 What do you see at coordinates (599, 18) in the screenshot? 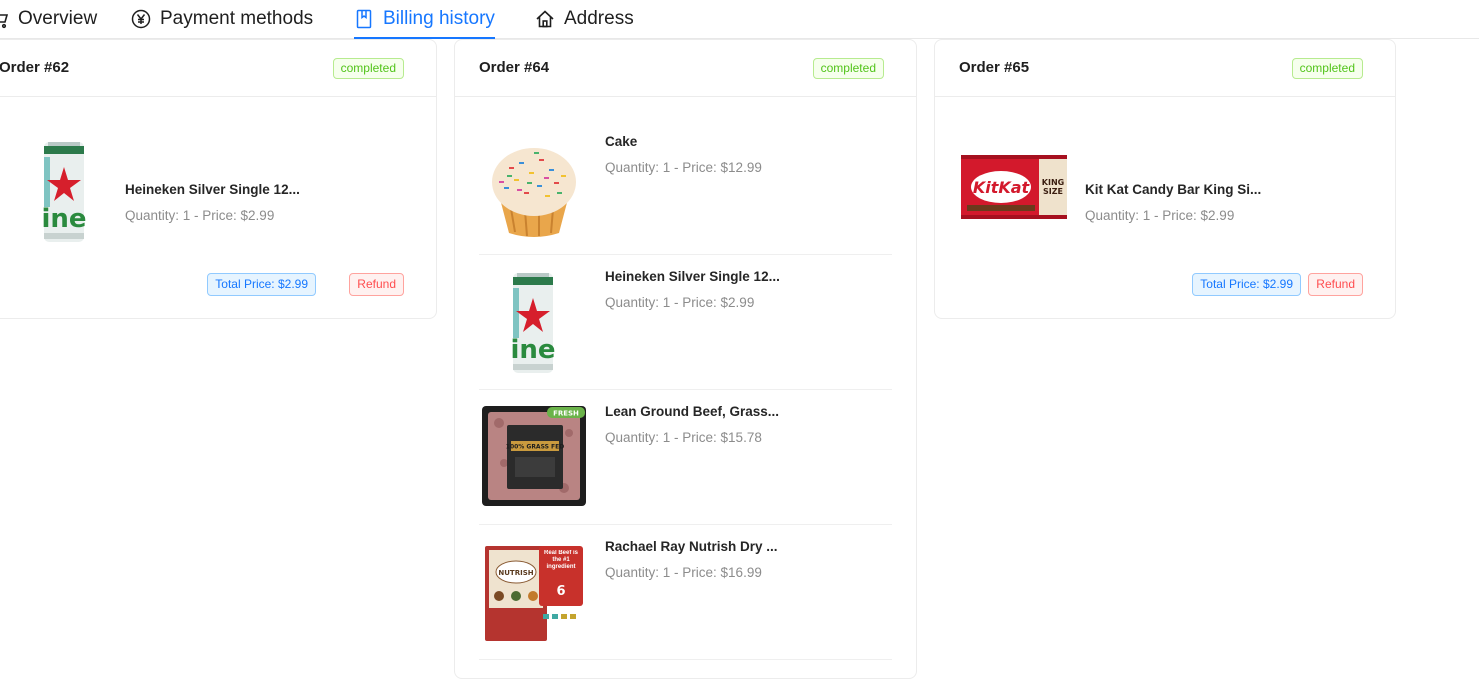
I see `tab-address-label: Address` at bounding box center [599, 18].